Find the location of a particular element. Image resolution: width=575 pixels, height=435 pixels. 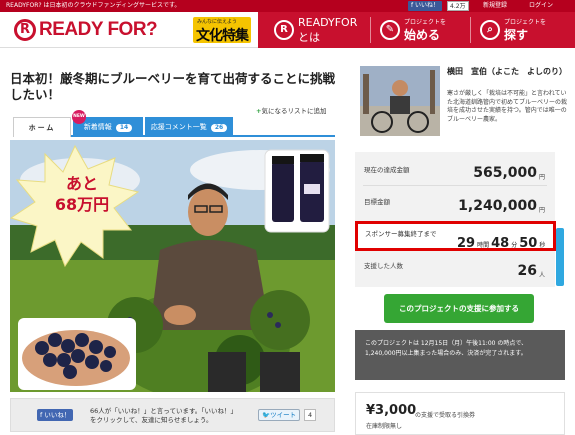

readyfor-r-icon: R is located at coordinates (284, 30).